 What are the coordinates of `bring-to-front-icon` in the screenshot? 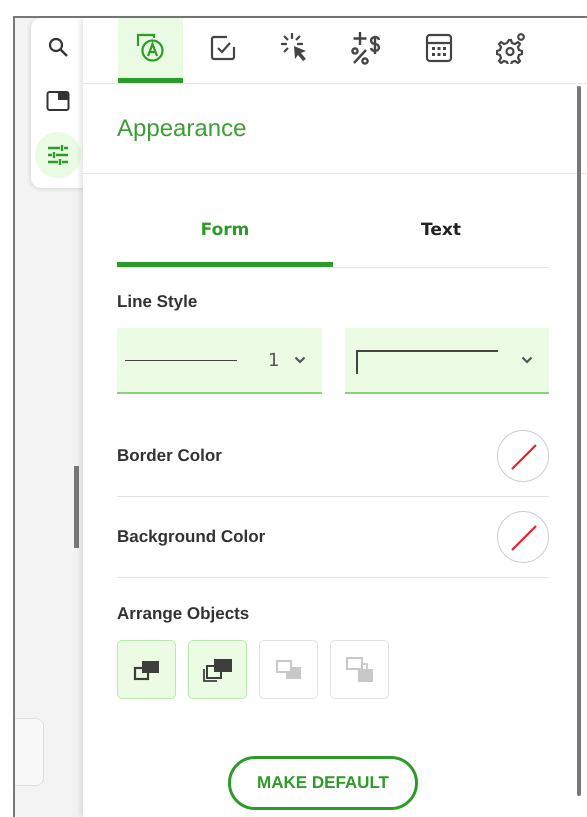 It's located at (146, 669).